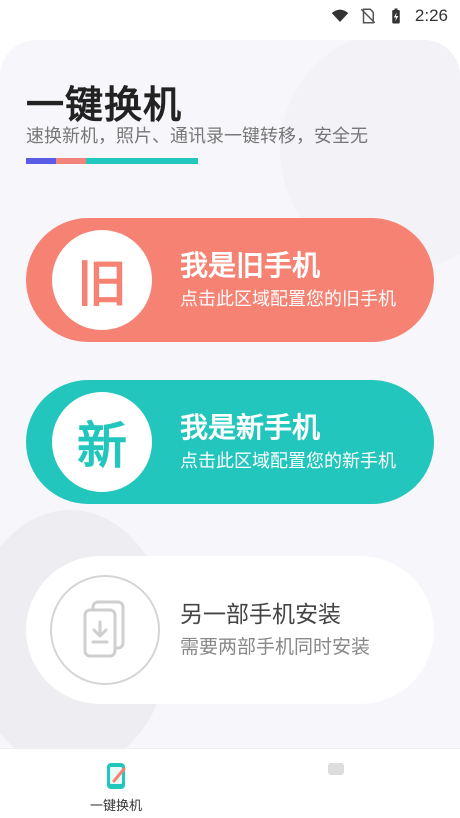 This screenshot has height=818, width=460. I want to click on install-text: 另一部手机安装 需要两部手机同时安装, so click(275, 630).